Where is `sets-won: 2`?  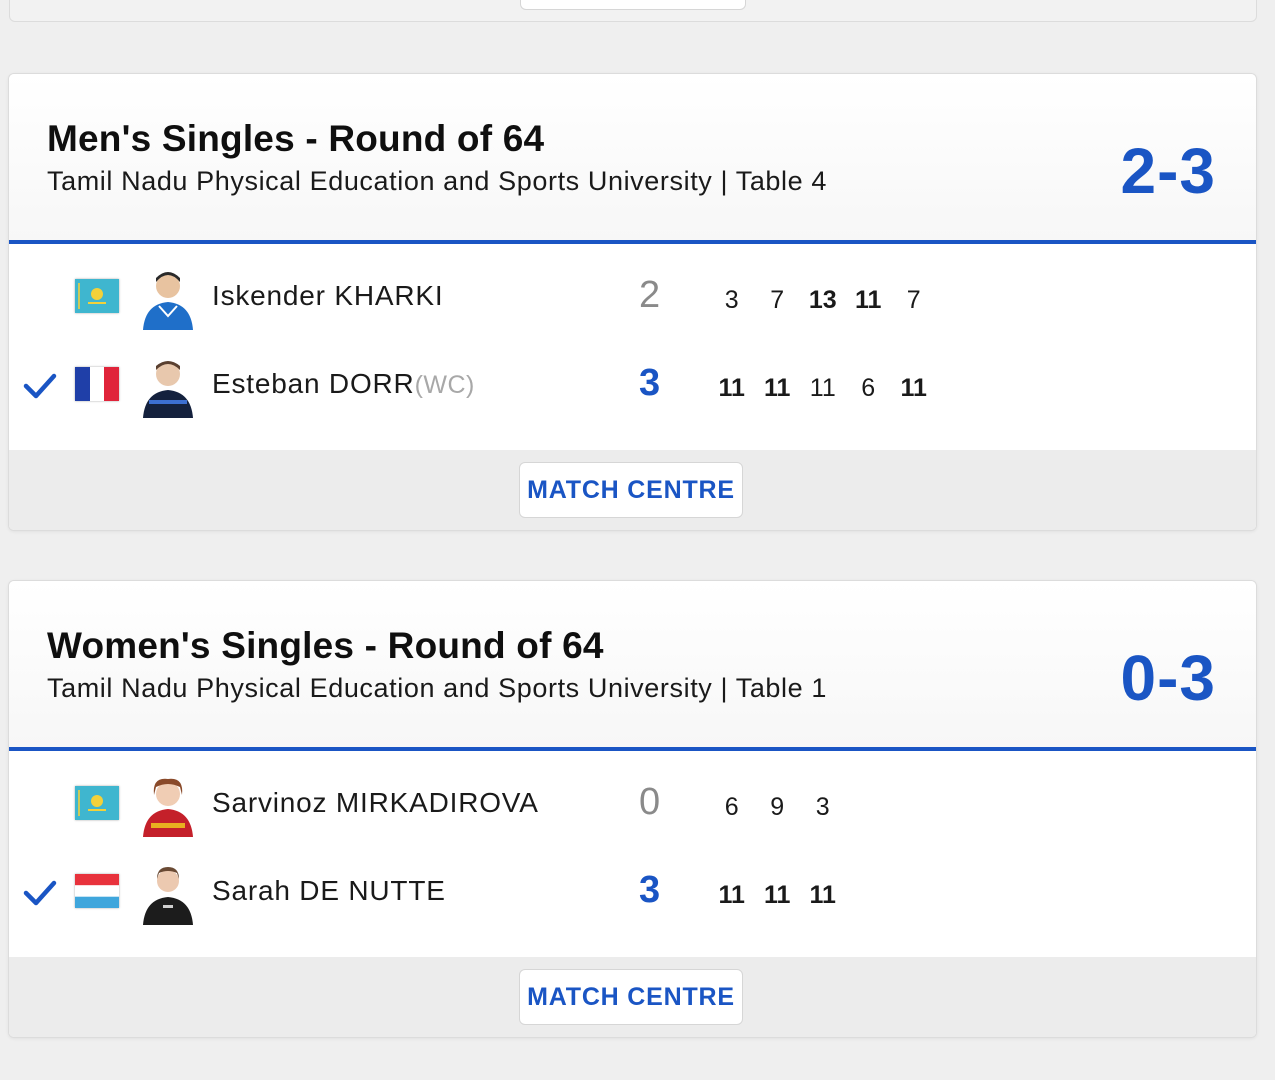
sets-won: 2 is located at coordinates (650, 295).